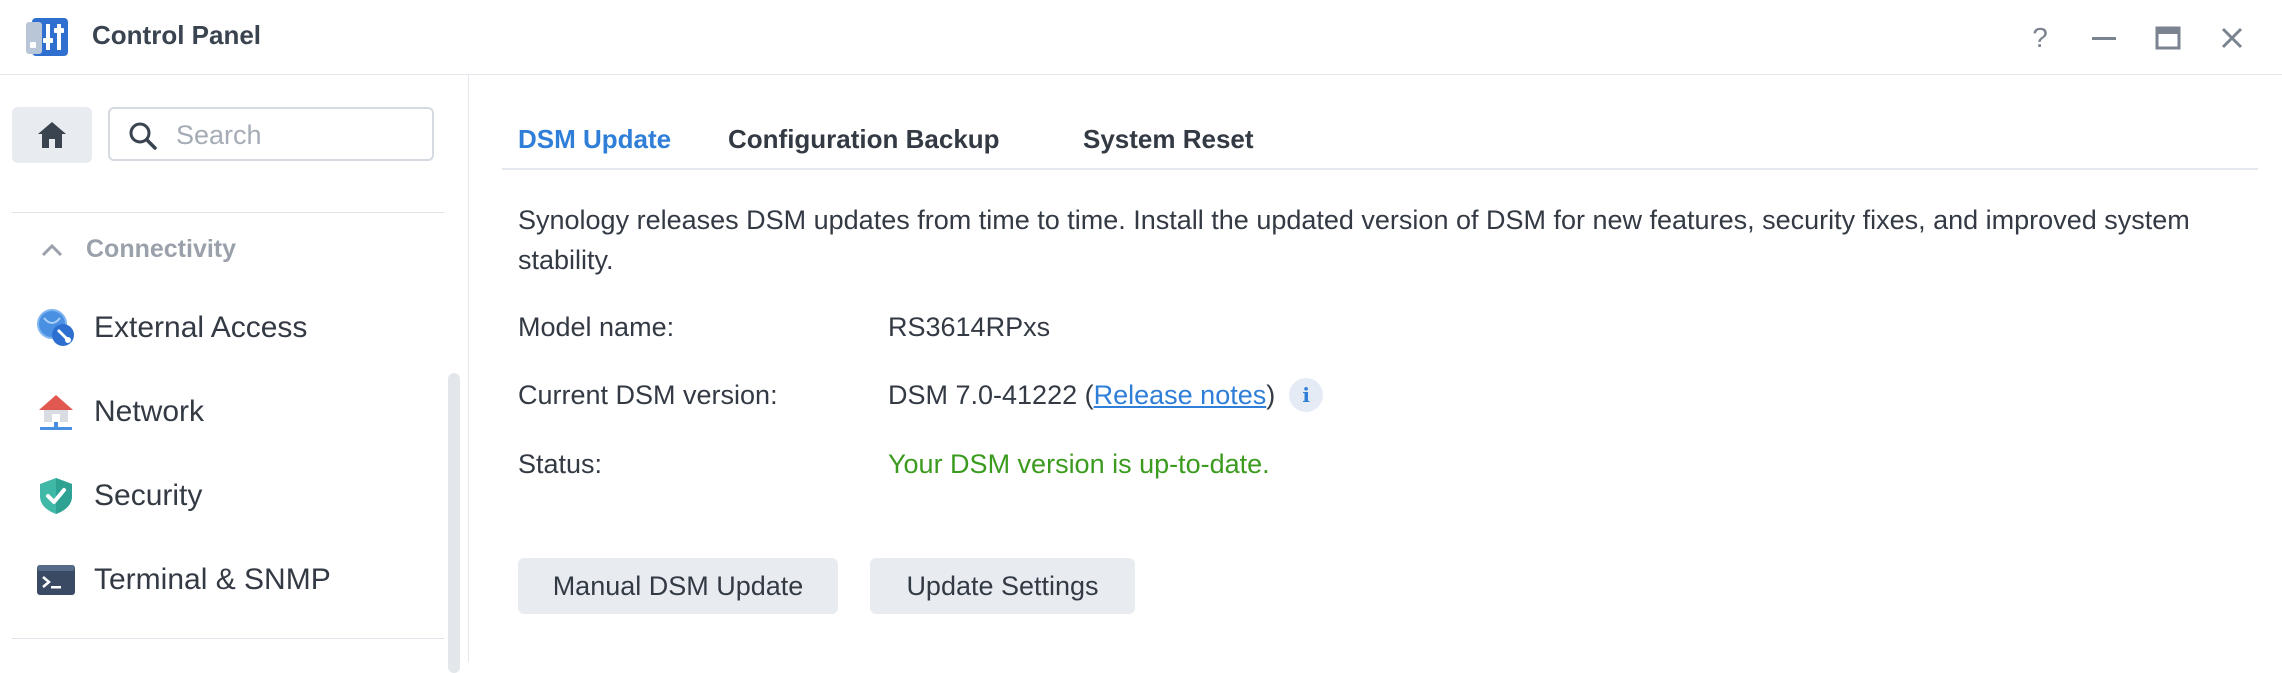 This screenshot has height=673, width=2282. I want to click on status-label: Status:, so click(560, 464).